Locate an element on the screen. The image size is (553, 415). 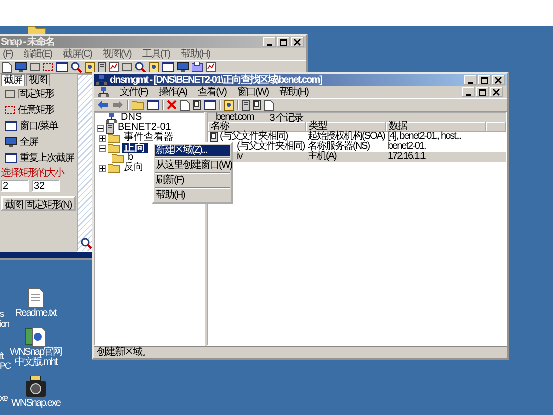
record-count: 3 个记录 is located at coordinates (287, 118).